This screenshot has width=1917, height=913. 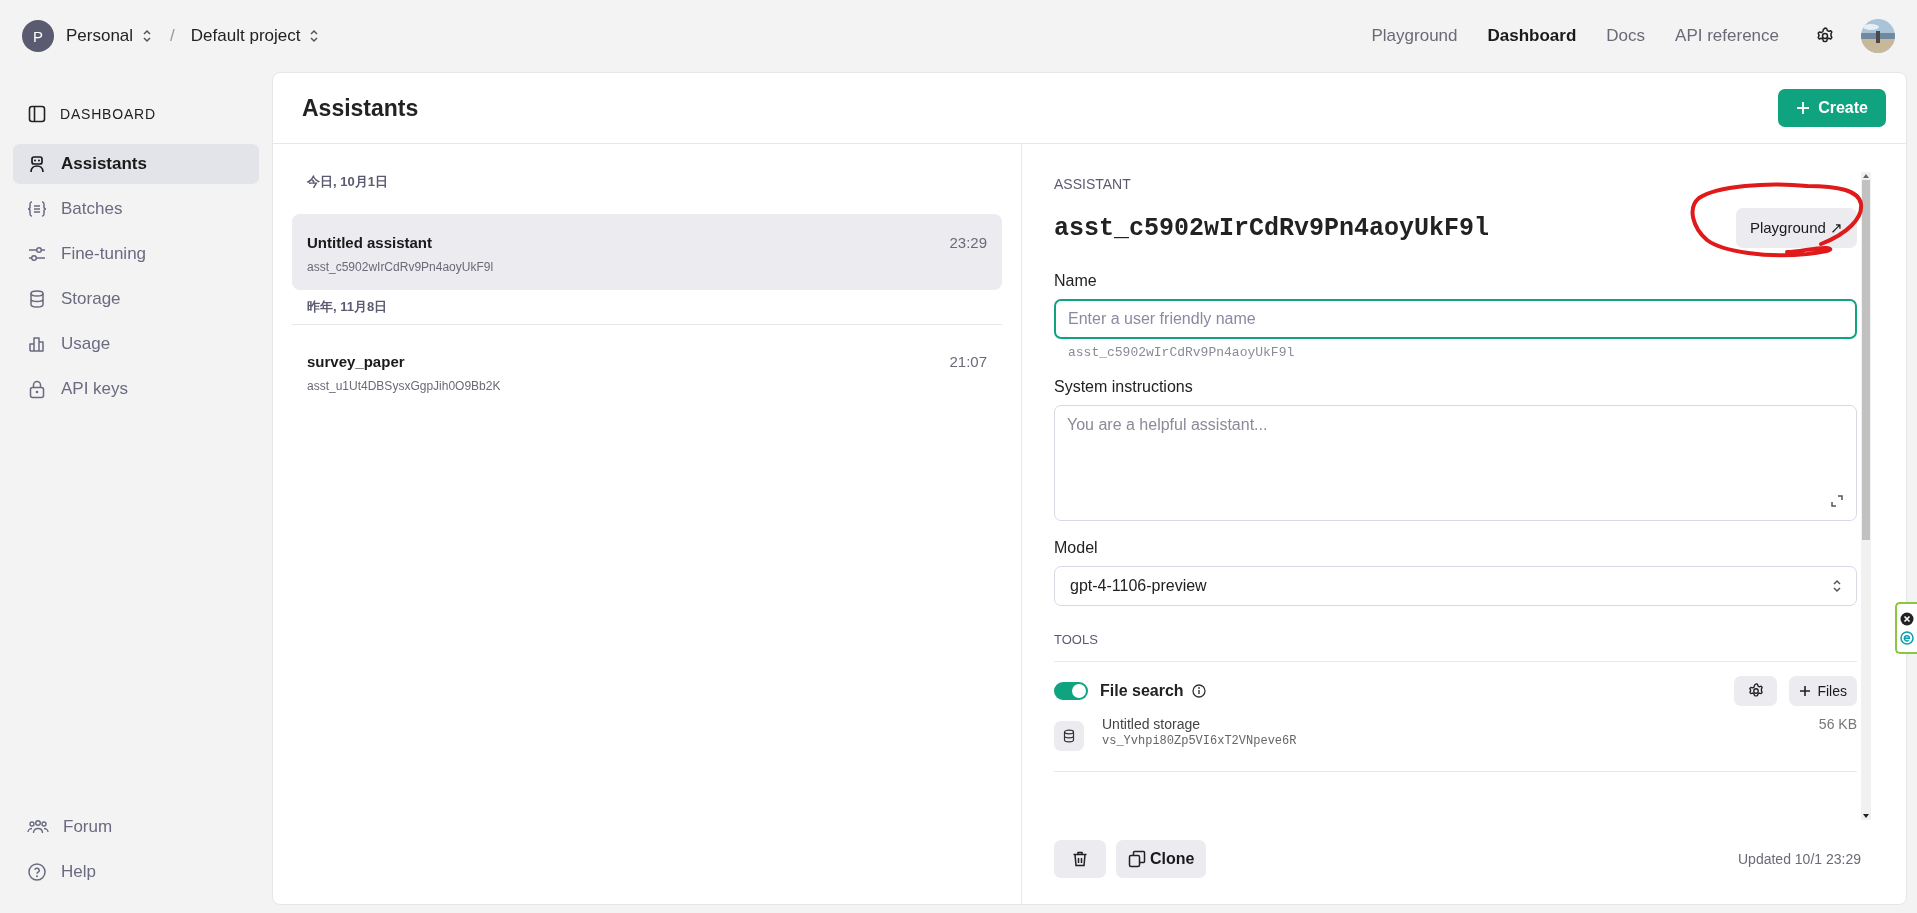 I want to click on sidebar-item: Assistants, so click(x=136, y=164).